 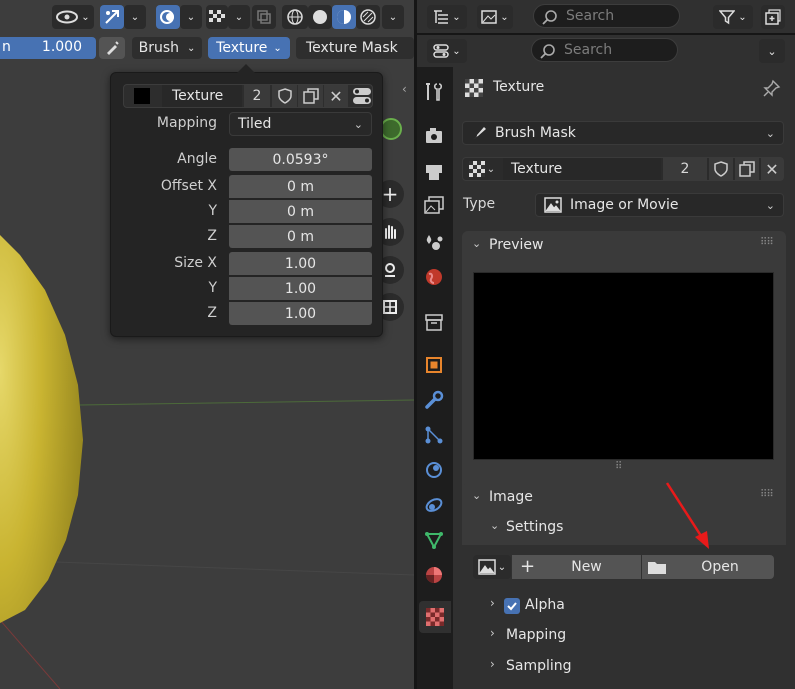 I want to click on shading-material, so click(x=344, y=17).